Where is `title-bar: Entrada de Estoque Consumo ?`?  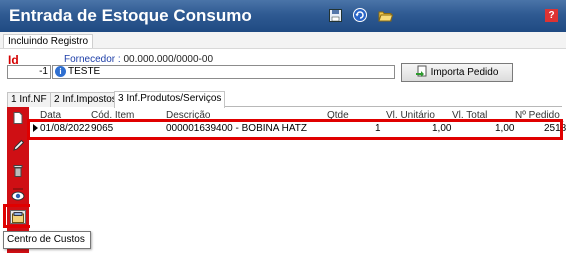
title-bar: Entrada de Estoque Consumo ? is located at coordinates (283, 16).